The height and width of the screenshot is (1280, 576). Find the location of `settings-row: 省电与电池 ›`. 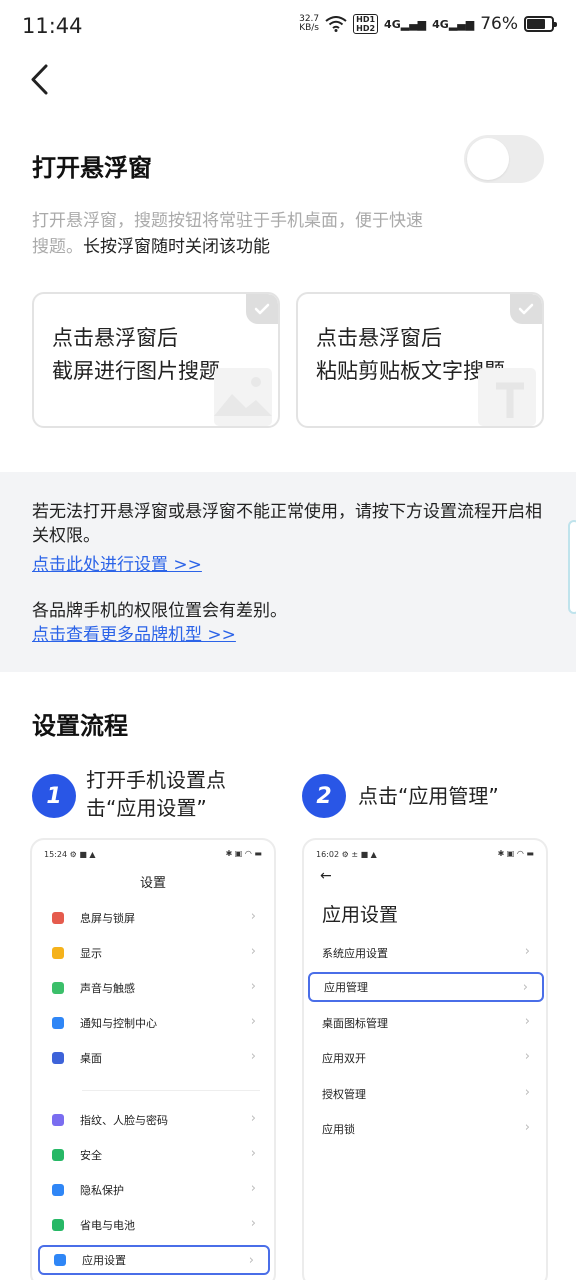

settings-row: 省电与电池 › is located at coordinates (154, 1225).